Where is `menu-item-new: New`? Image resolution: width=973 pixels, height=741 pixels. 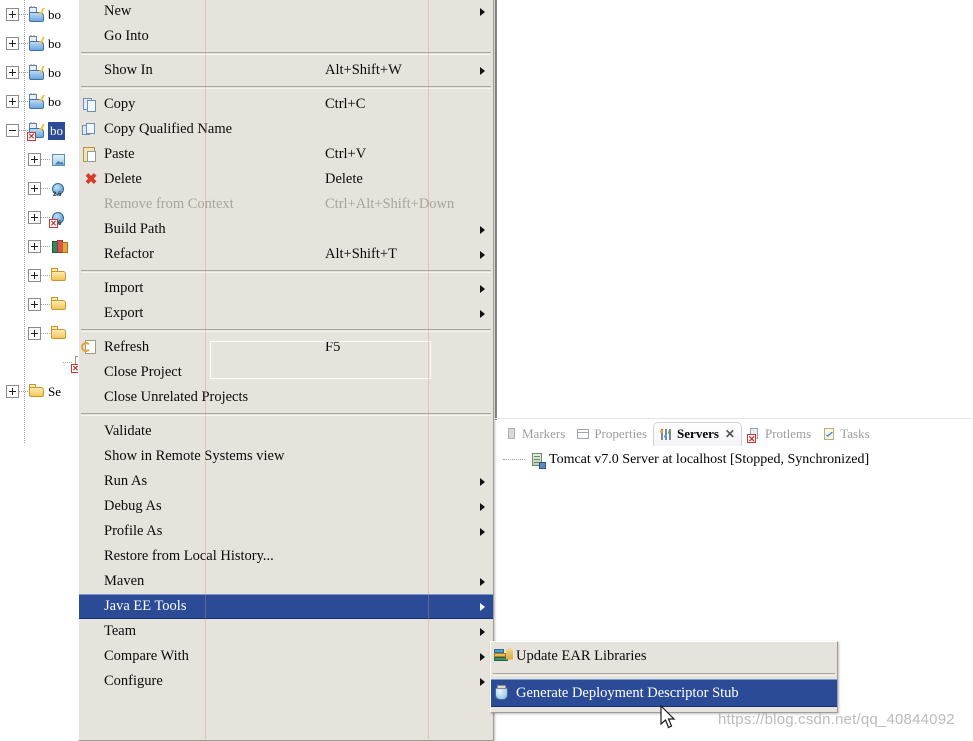
menu-item-new: New is located at coordinates (286, 12).